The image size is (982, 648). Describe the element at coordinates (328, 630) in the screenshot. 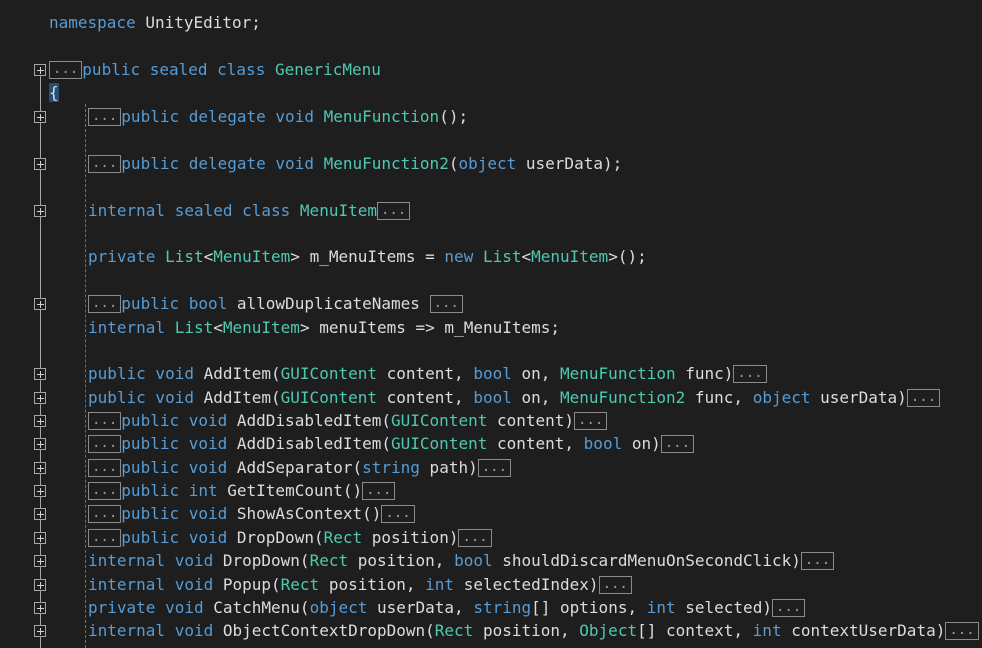

I see `text-token: ObjectContextDropDown(` at that location.